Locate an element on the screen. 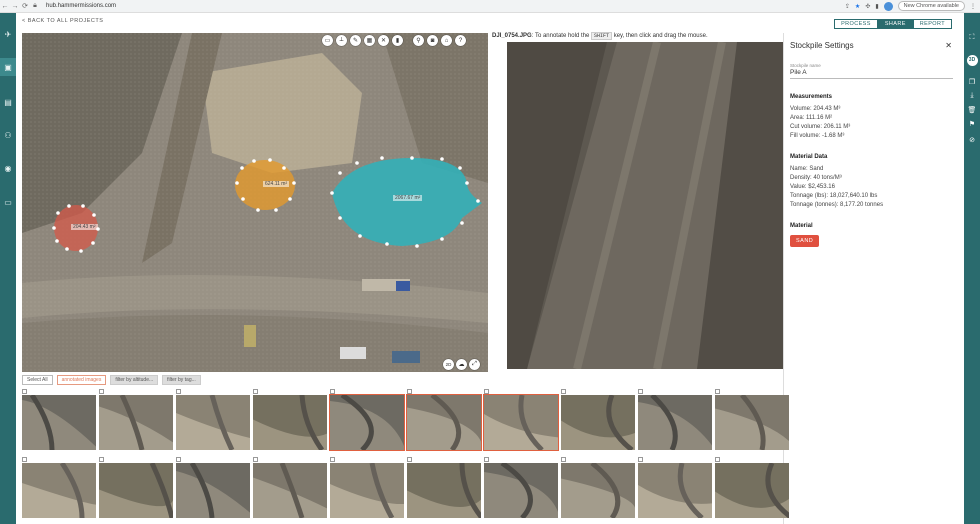 This screenshot has height=524, width=980. drone-icon: ✈ is located at coordinates (8, 34).